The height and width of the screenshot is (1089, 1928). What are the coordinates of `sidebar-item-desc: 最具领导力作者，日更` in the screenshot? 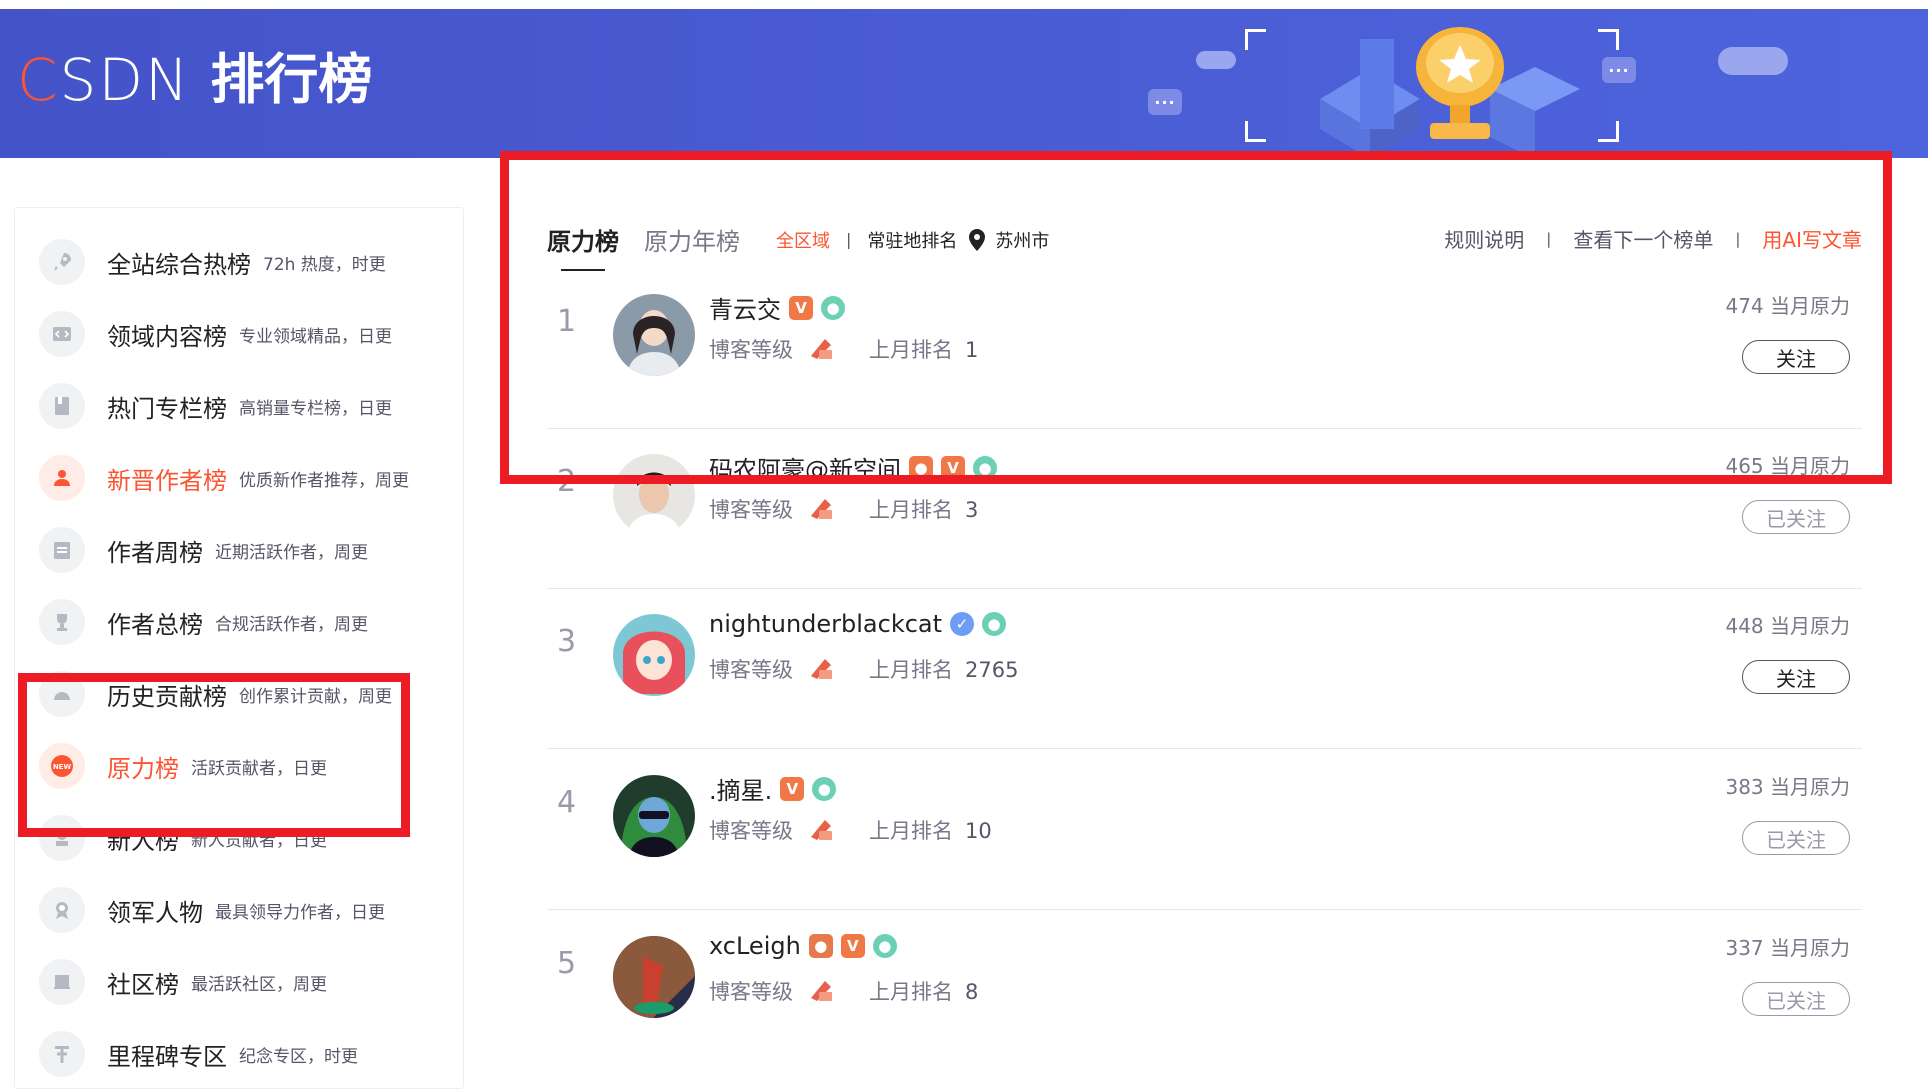 It's located at (300, 912).